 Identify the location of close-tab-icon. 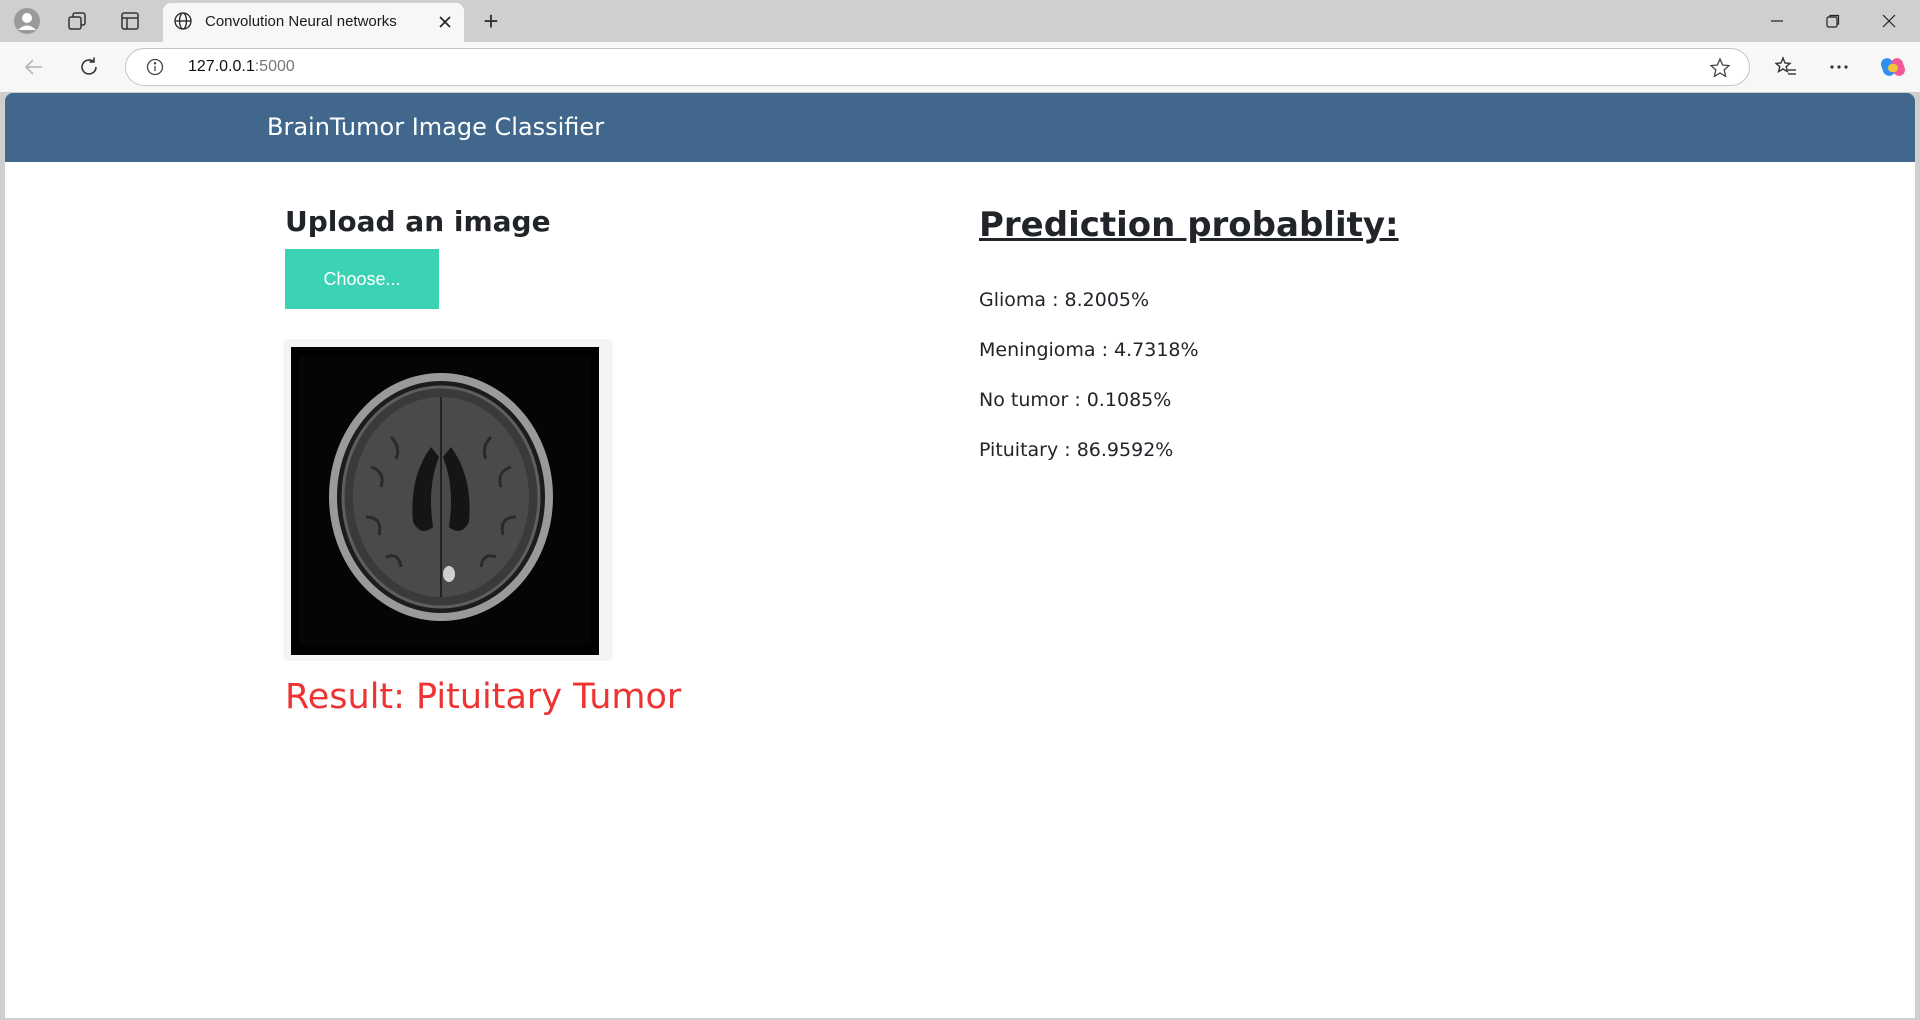
(445, 22).